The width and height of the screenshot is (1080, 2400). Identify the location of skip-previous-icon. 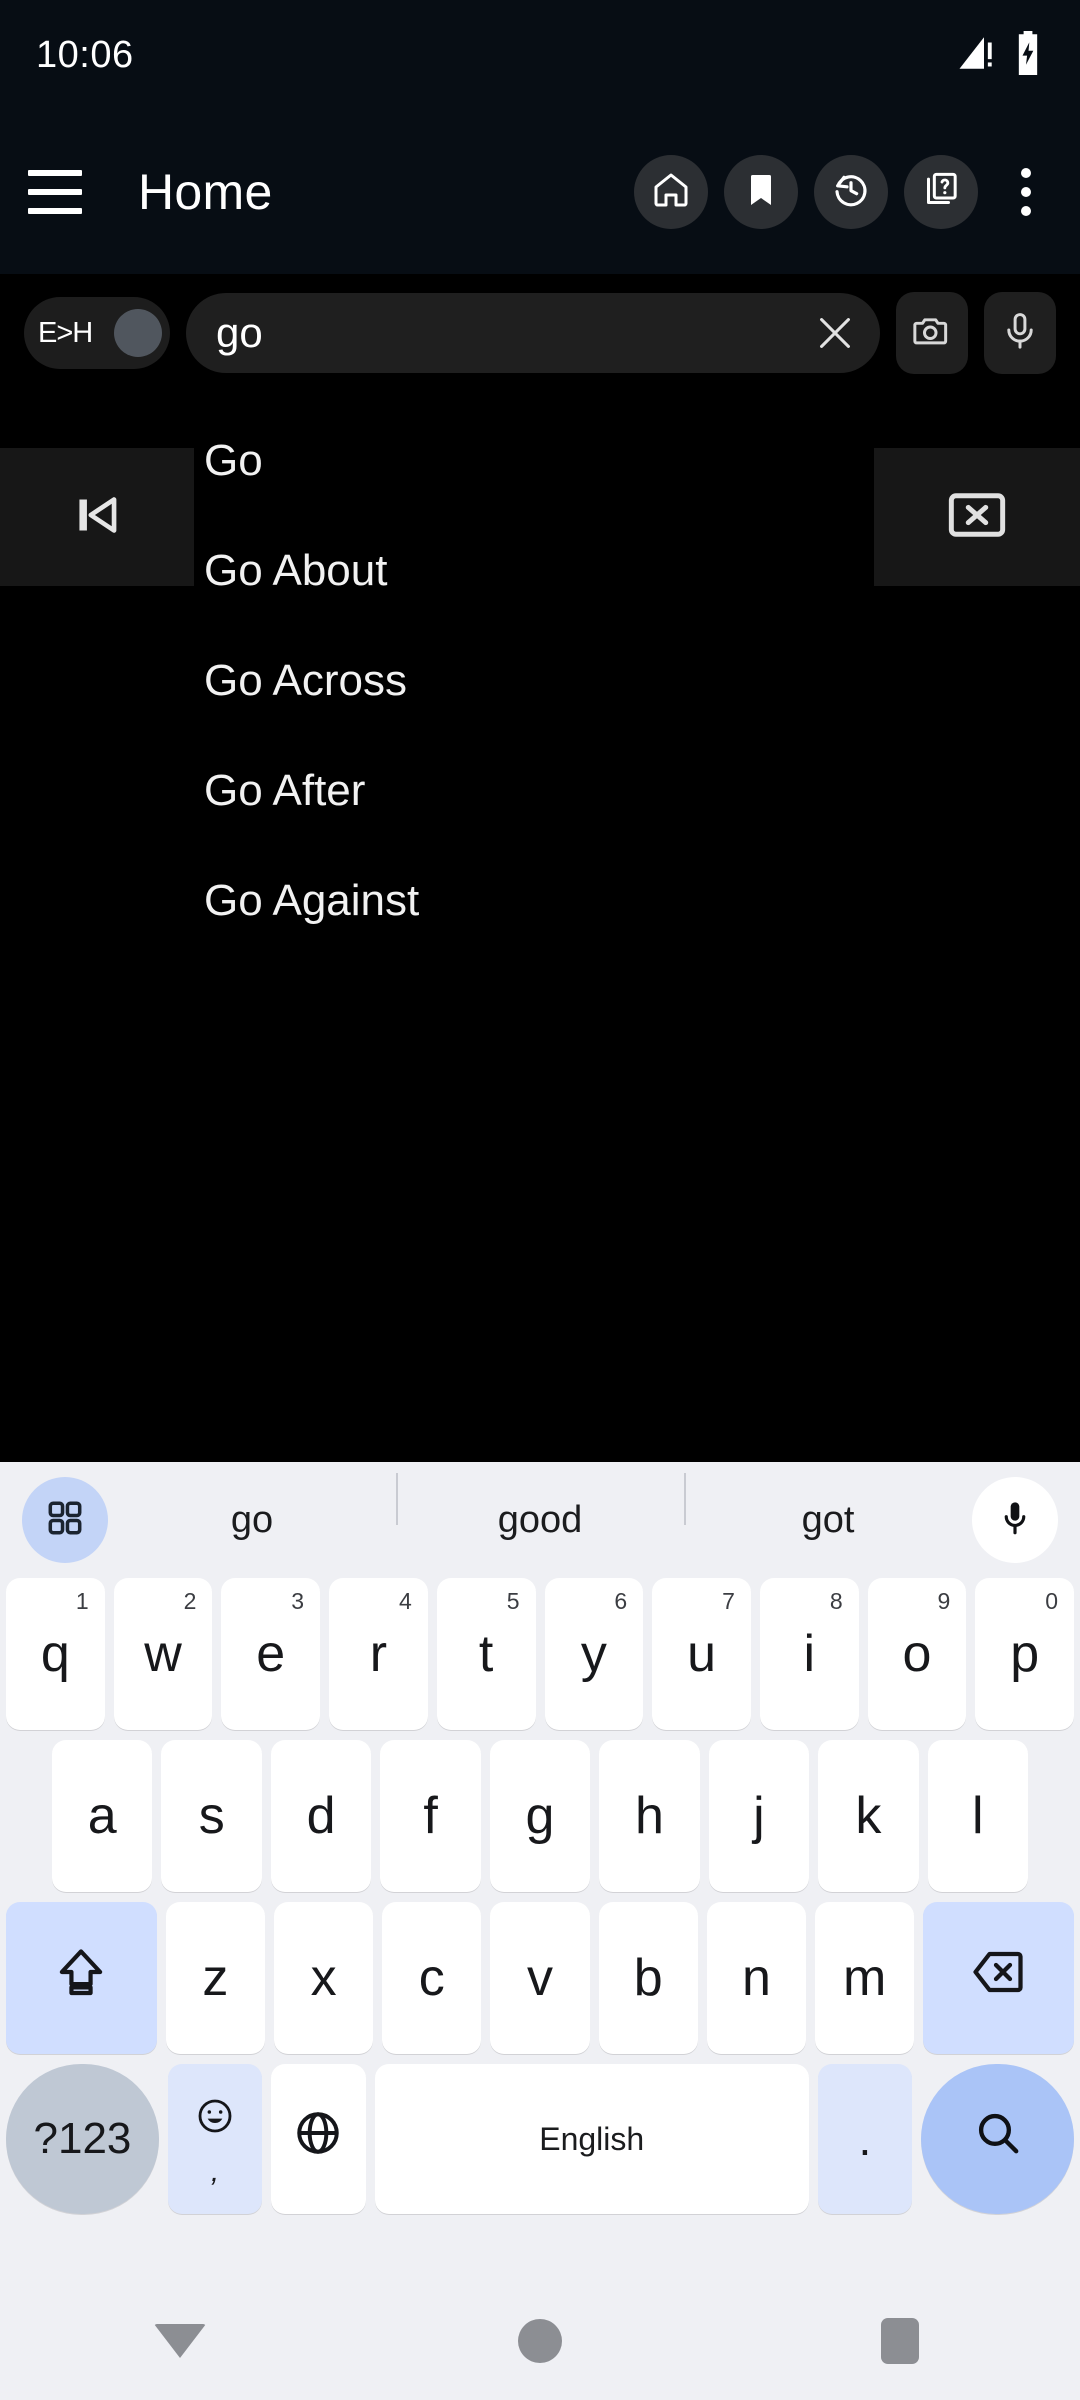
(97, 517).